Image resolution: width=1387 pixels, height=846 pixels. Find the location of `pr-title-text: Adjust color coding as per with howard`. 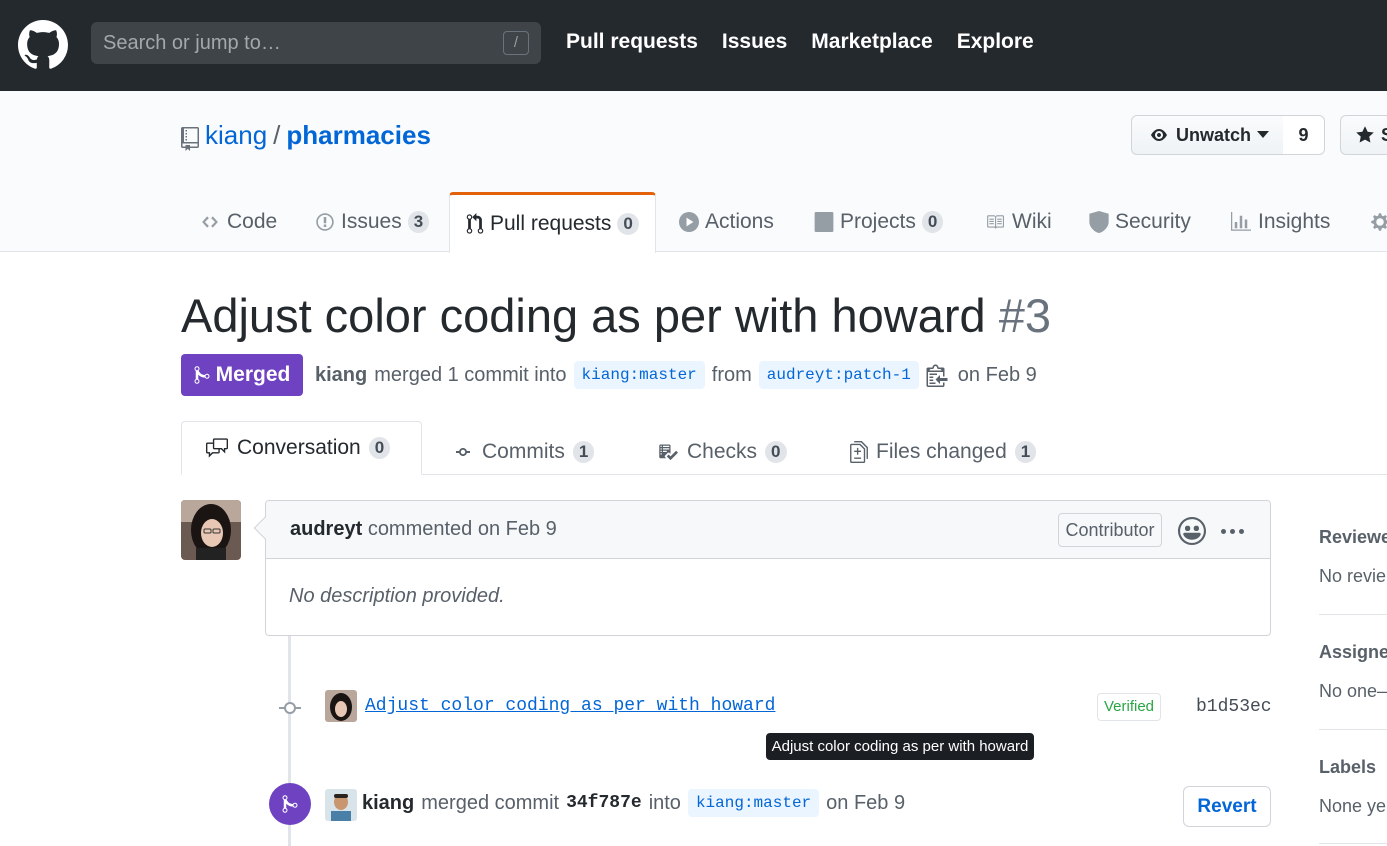

pr-title-text: Adjust color coding as per with howard is located at coordinates (583, 315).